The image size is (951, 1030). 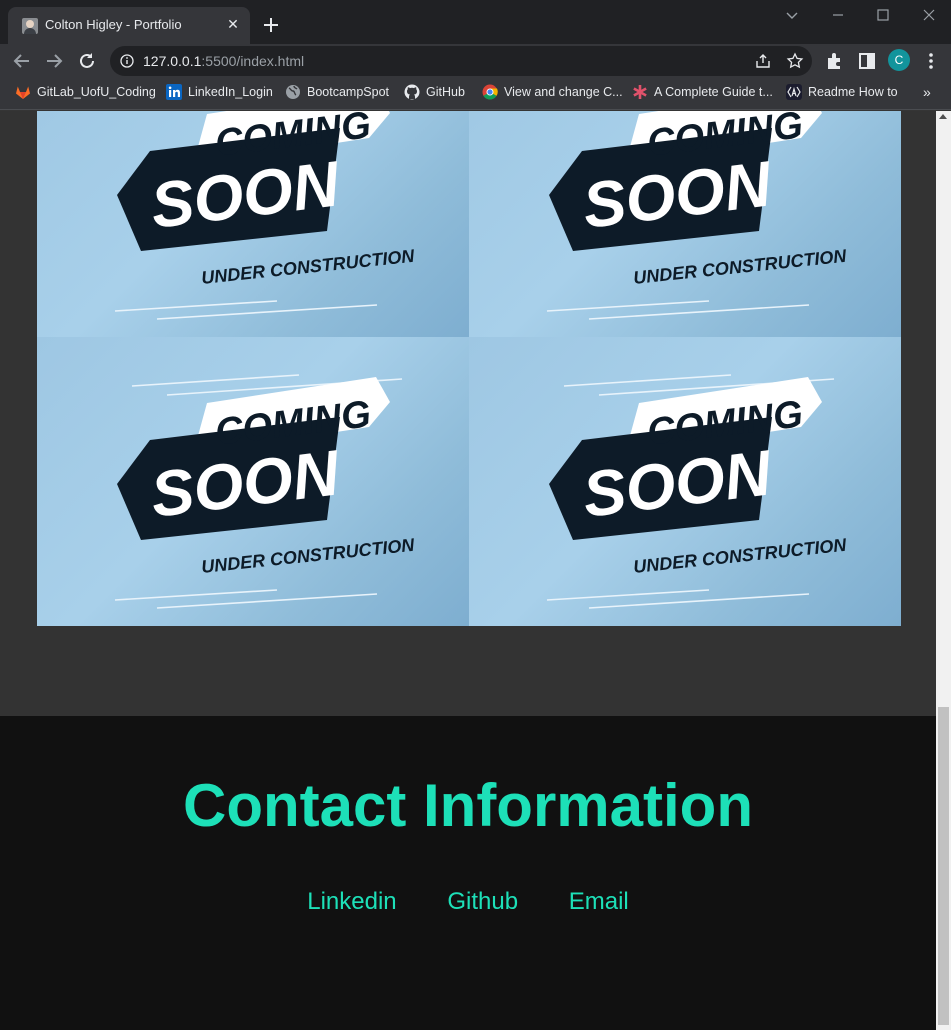 I want to click on bookmark-label: BootcampSpot, so click(x=348, y=92).